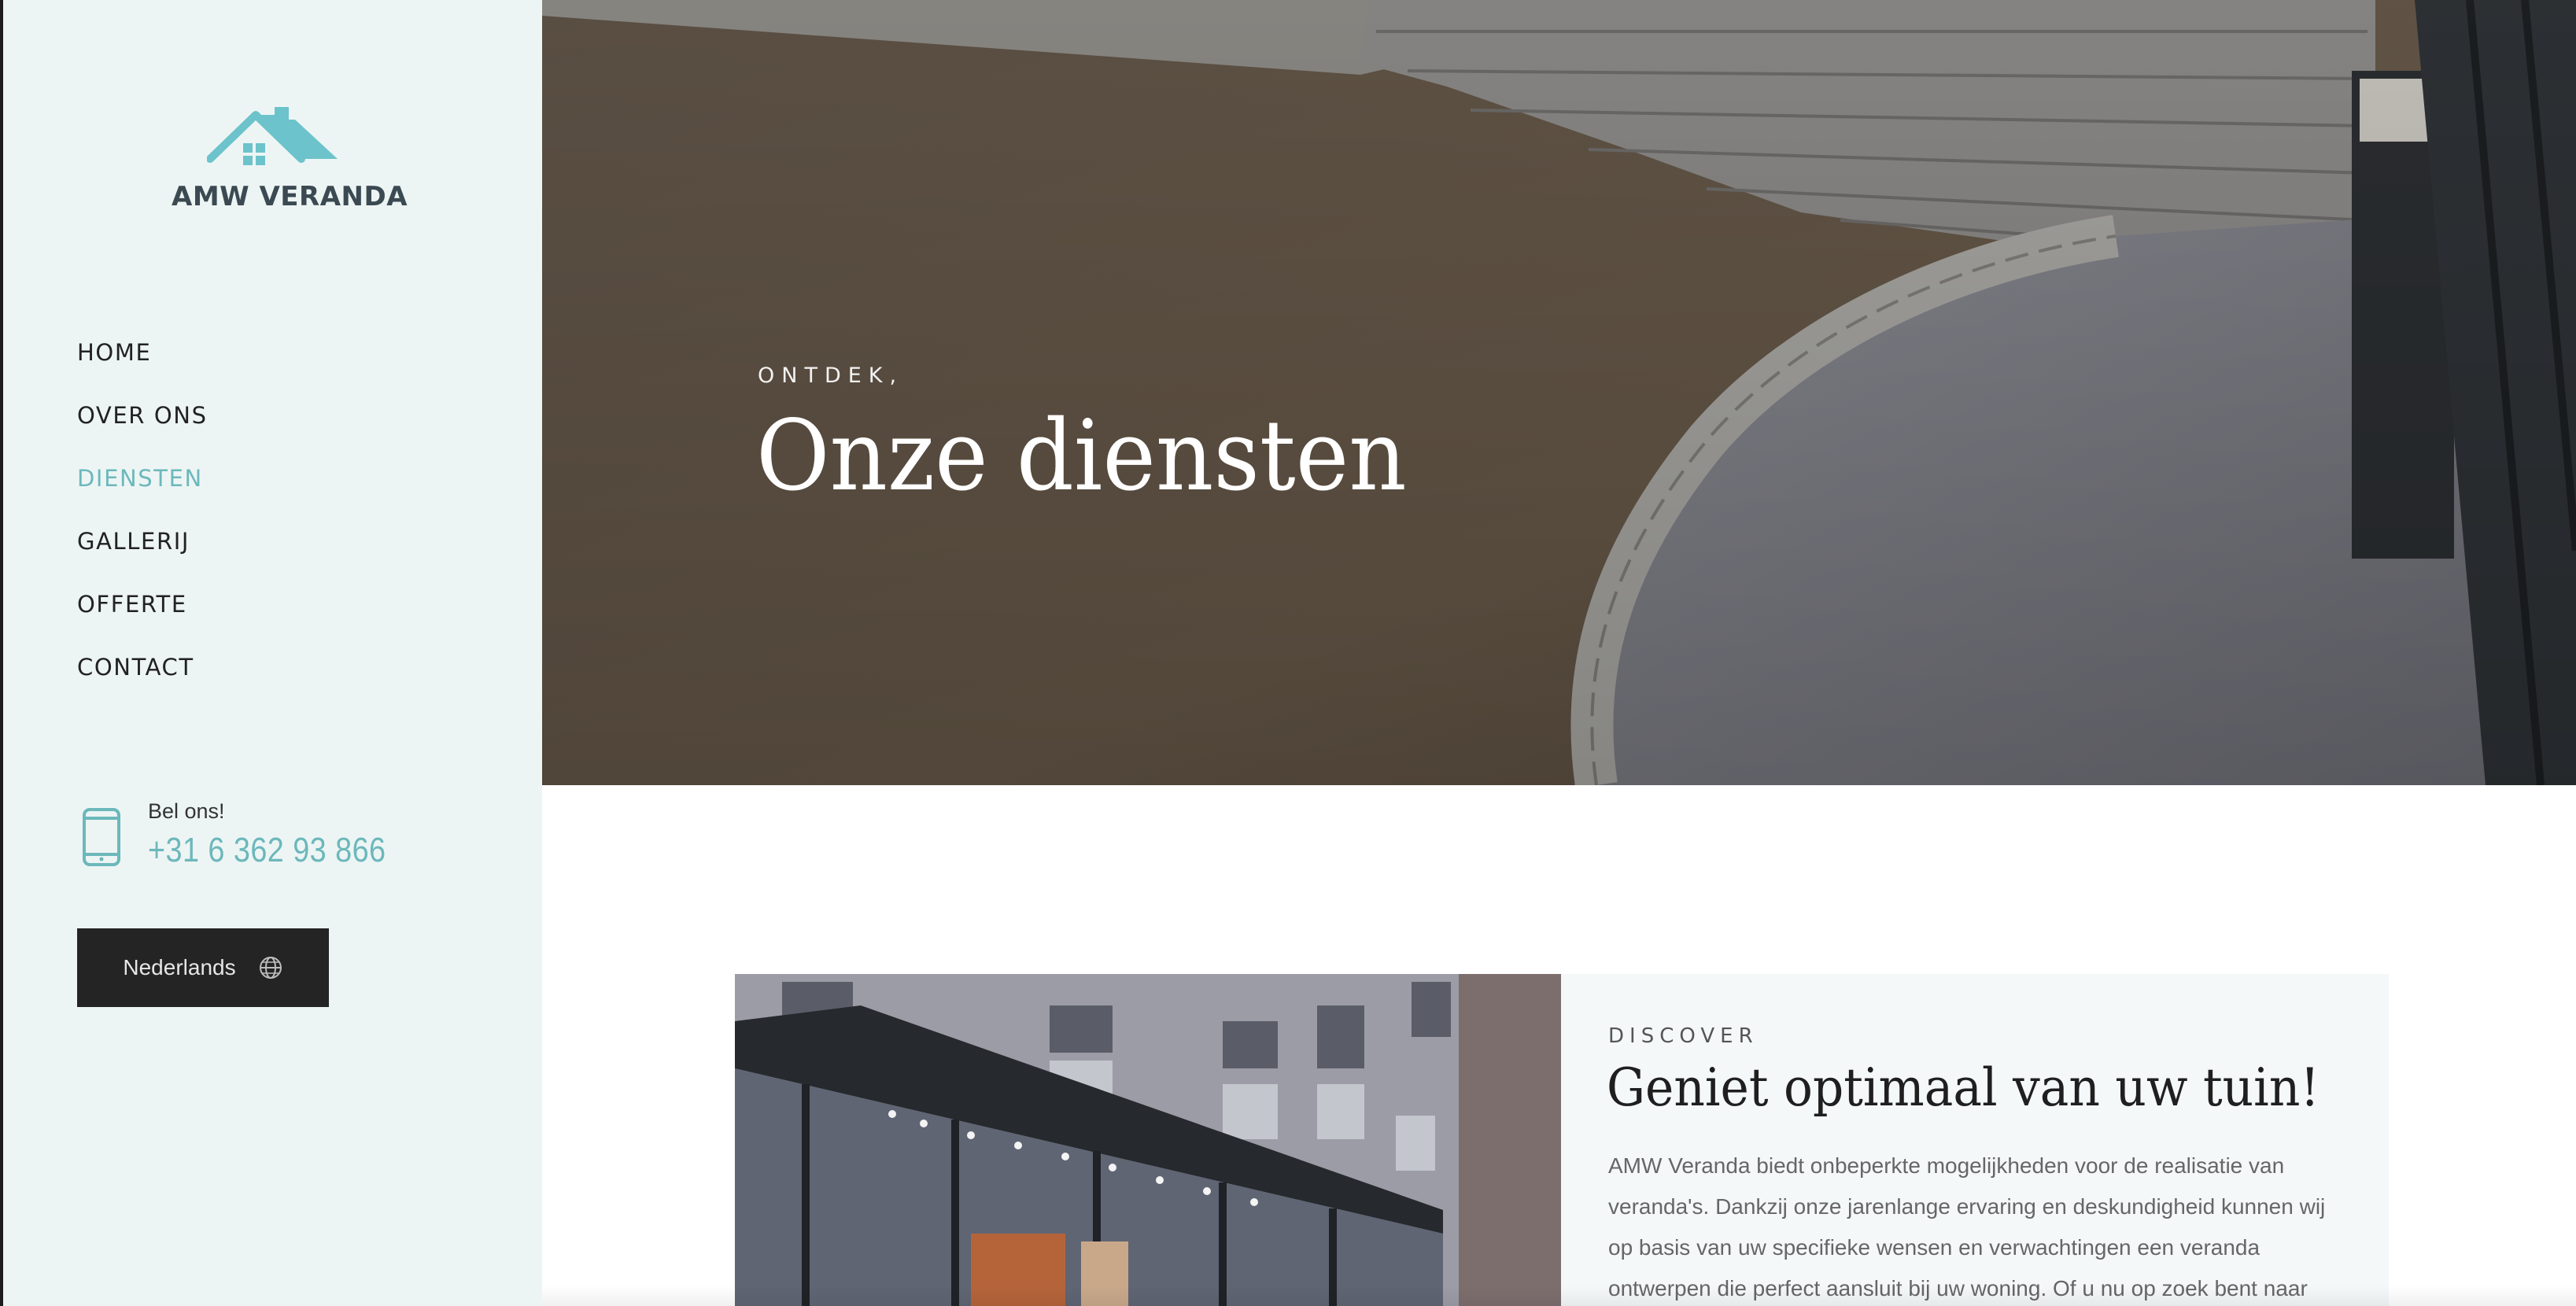 The height and width of the screenshot is (1306, 2576). Describe the element at coordinates (142, 492) in the screenshot. I see `nav-item-diensten: DIENSTEN` at that location.